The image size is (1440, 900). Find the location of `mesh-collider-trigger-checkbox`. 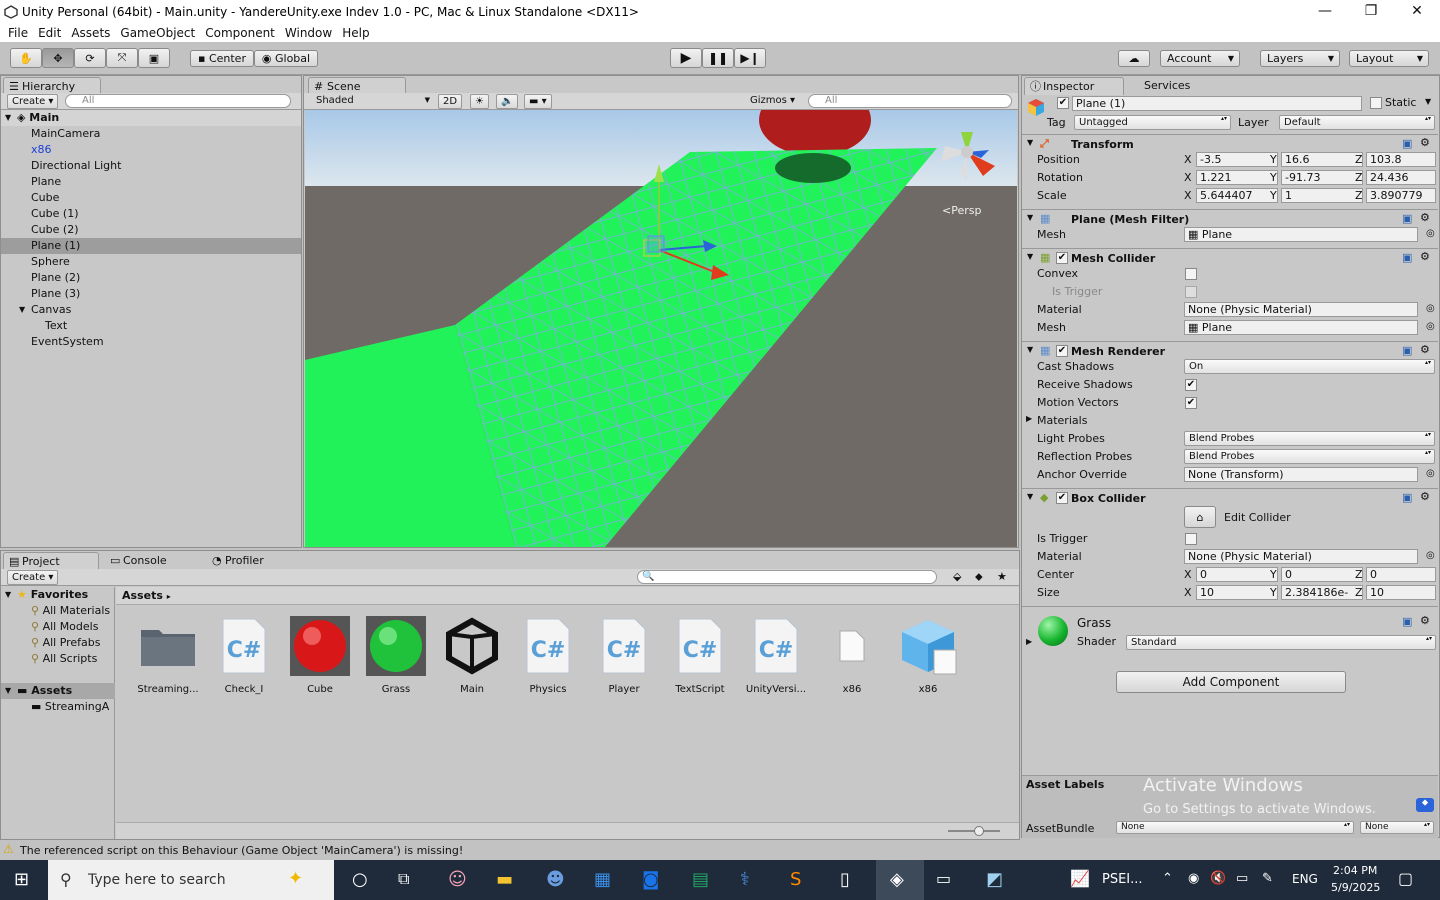

mesh-collider-trigger-checkbox is located at coordinates (1191, 292).